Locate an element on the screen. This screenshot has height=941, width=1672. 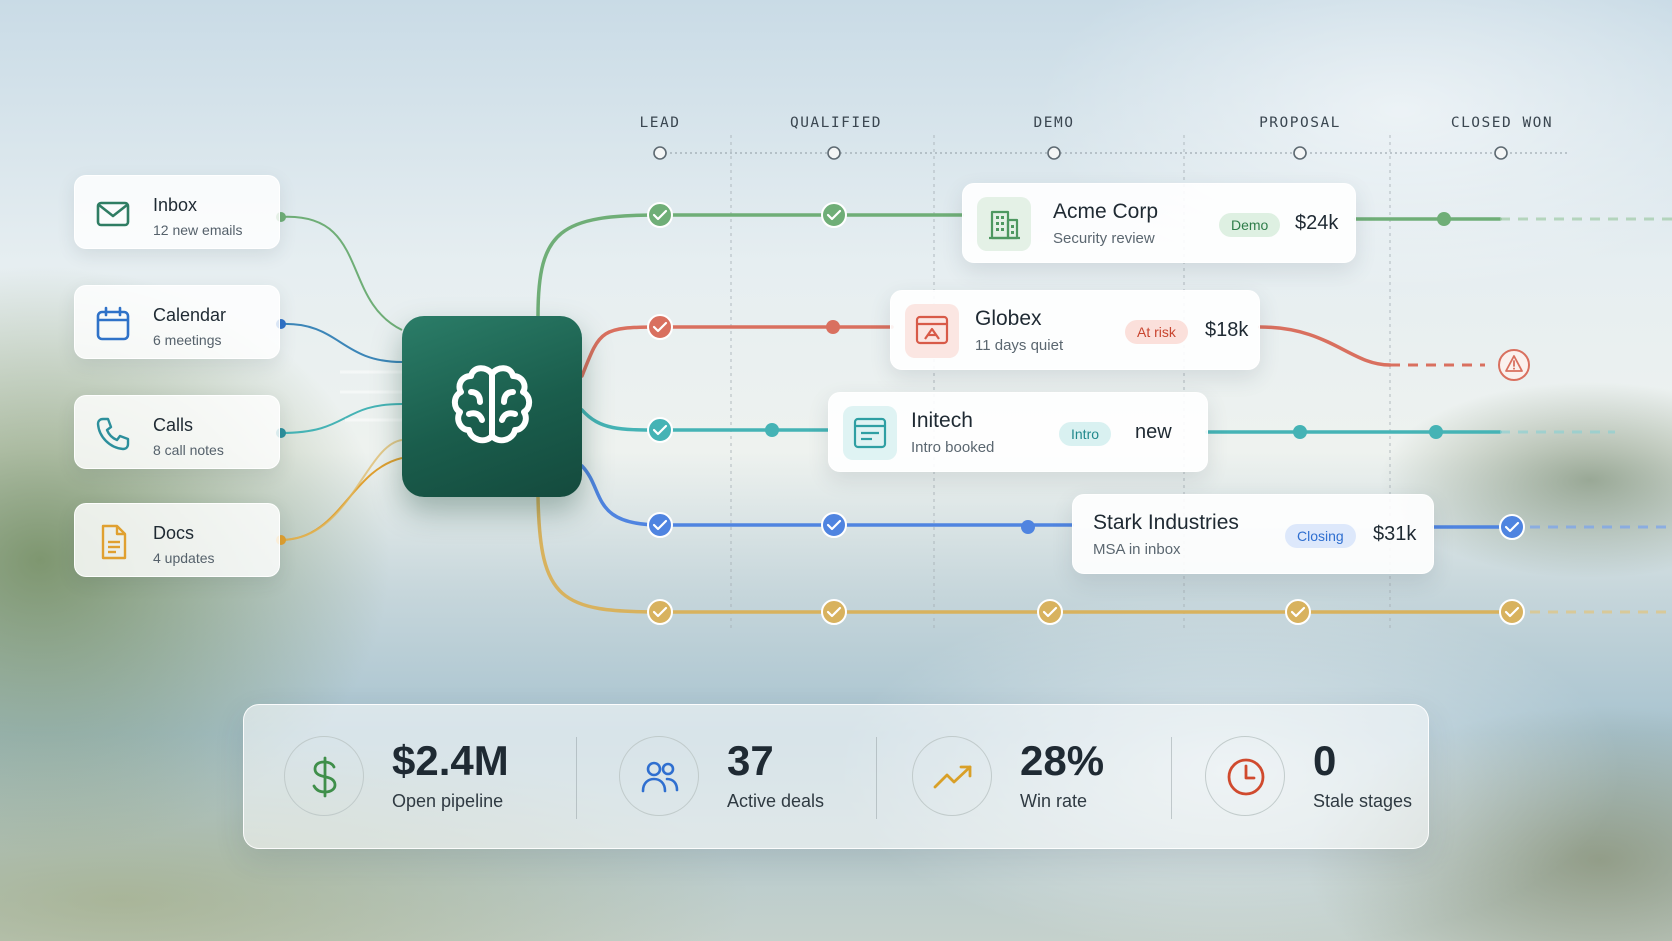
stat-label: Win rate is located at coordinates (1054, 801).